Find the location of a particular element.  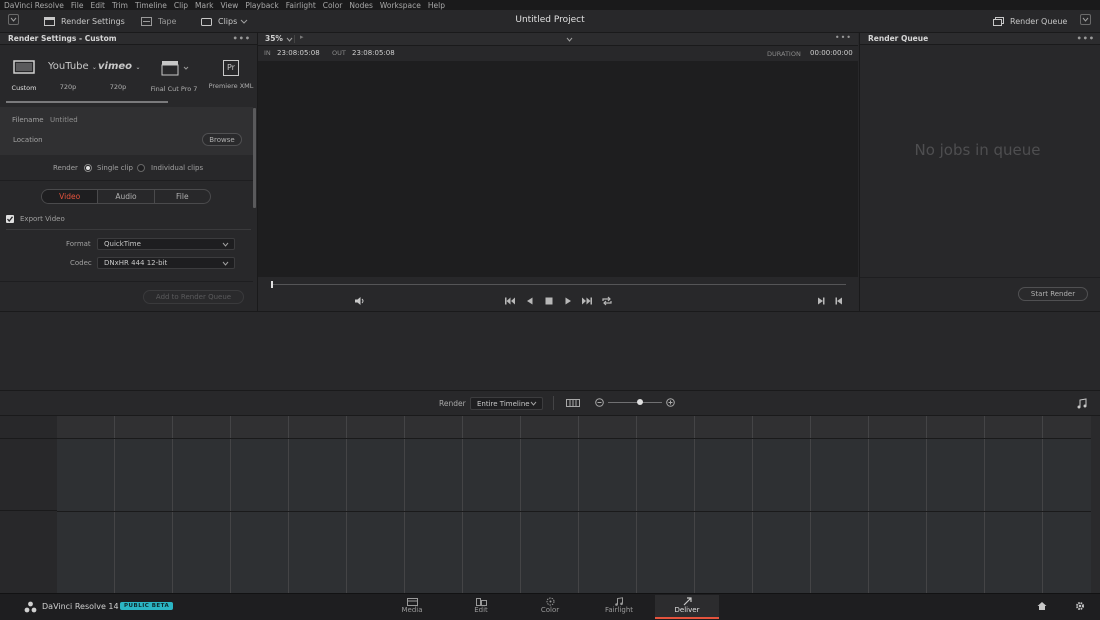

add-to-render-queue-button: Add to Render Queue is located at coordinates (193, 297).